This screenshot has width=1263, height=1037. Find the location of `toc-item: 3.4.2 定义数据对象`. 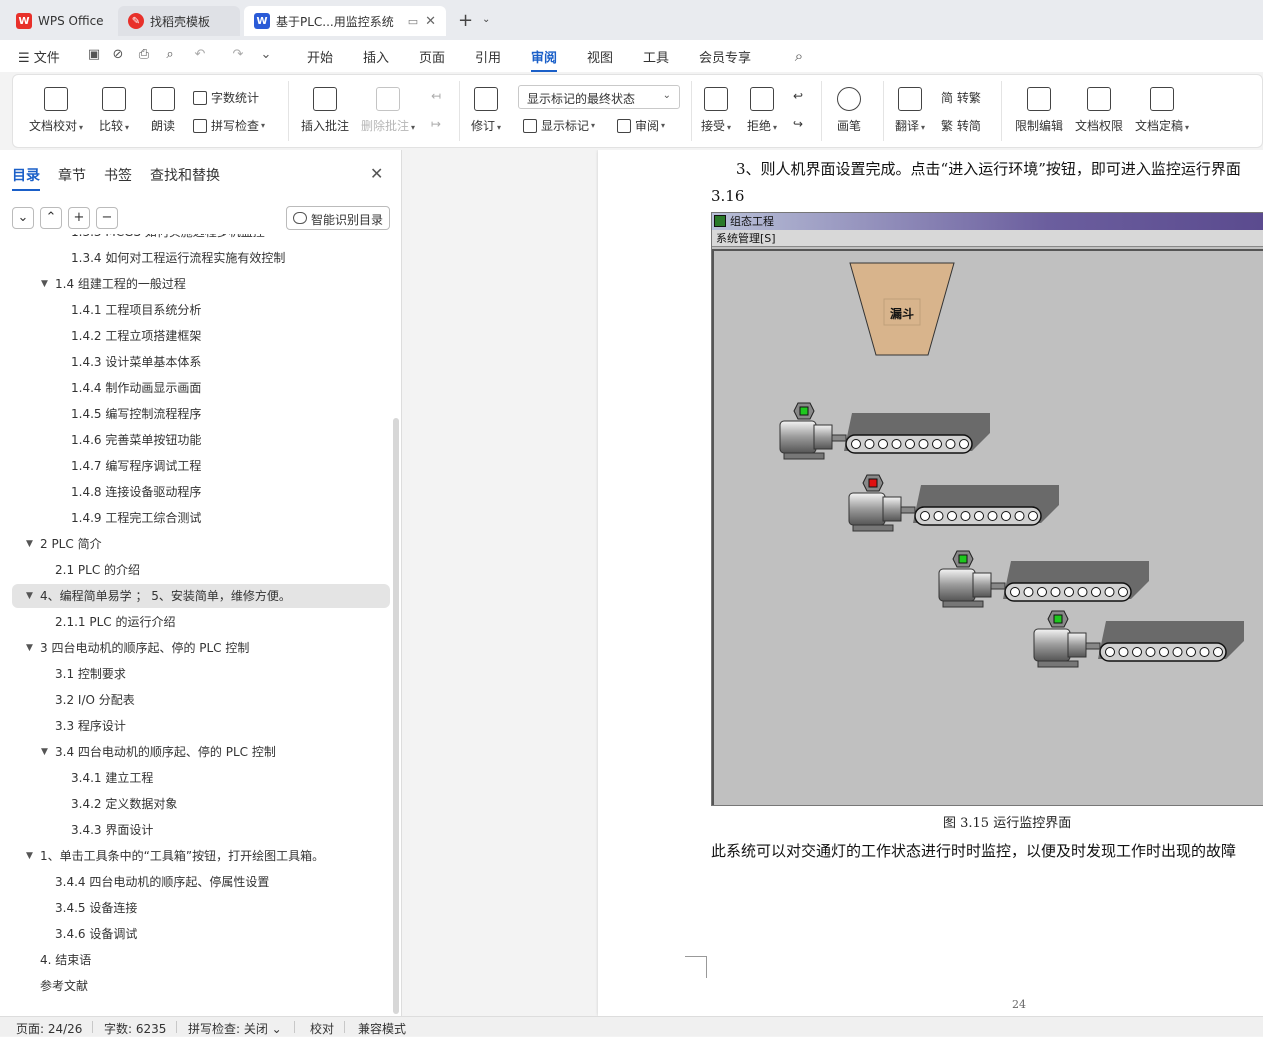

toc-item: 3.4.2 定义数据对象 is located at coordinates (201, 804).